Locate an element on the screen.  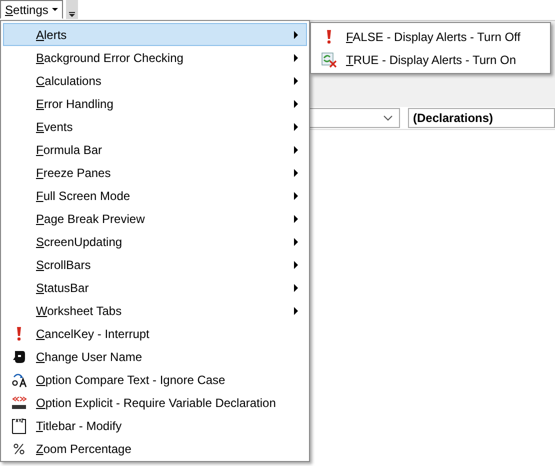
menu-item: Formula Bar is located at coordinates (155, 149).